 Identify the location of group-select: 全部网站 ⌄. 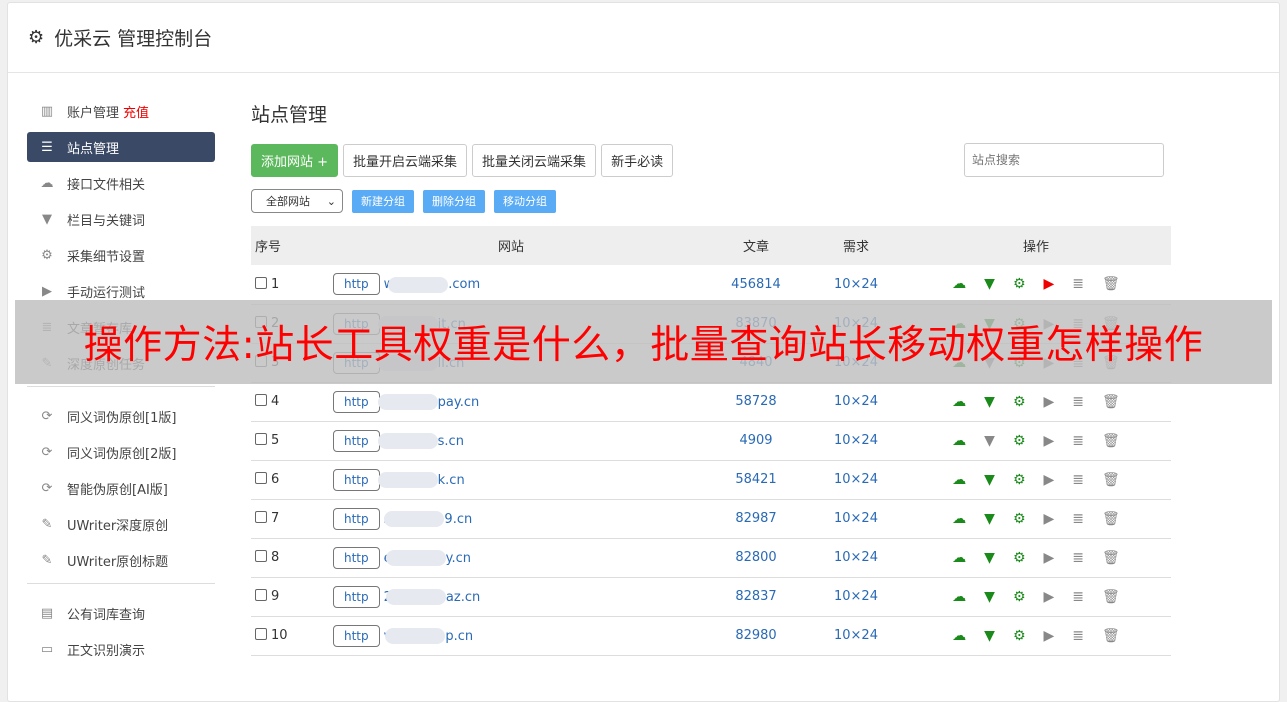
(297, 201).